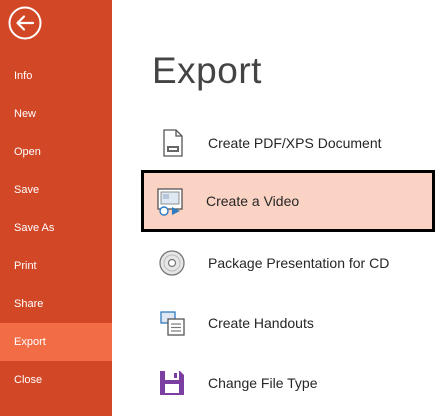  Describe the element at coordinates (253, 201) in the screenshot. I see `create-video-label: Create a Video` at that location.